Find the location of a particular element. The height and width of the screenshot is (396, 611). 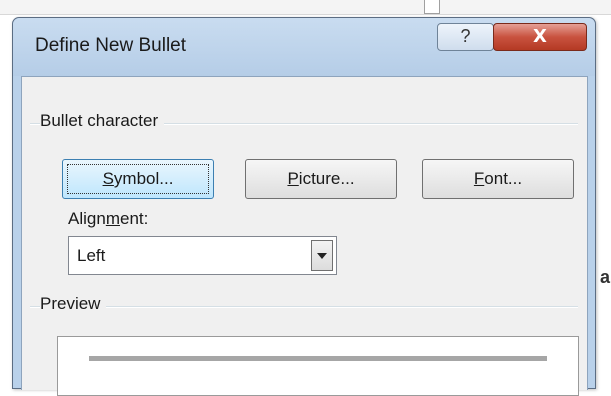

help-button: ? is located at coordinates (465, 37).